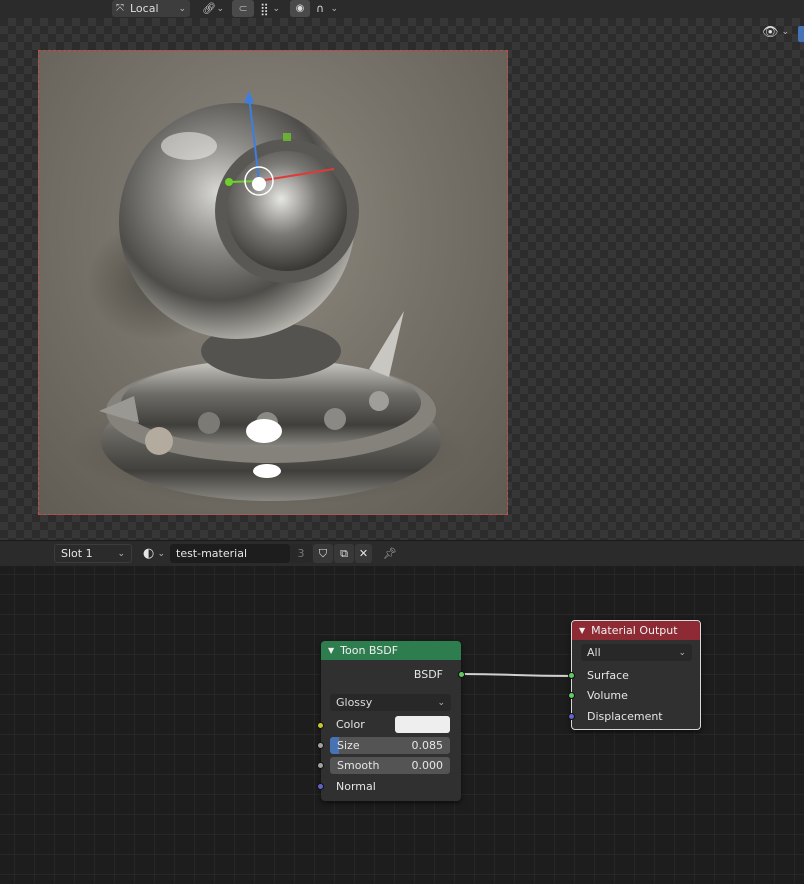  I want to click on pin-button: 📌︎, so click(390, 553).